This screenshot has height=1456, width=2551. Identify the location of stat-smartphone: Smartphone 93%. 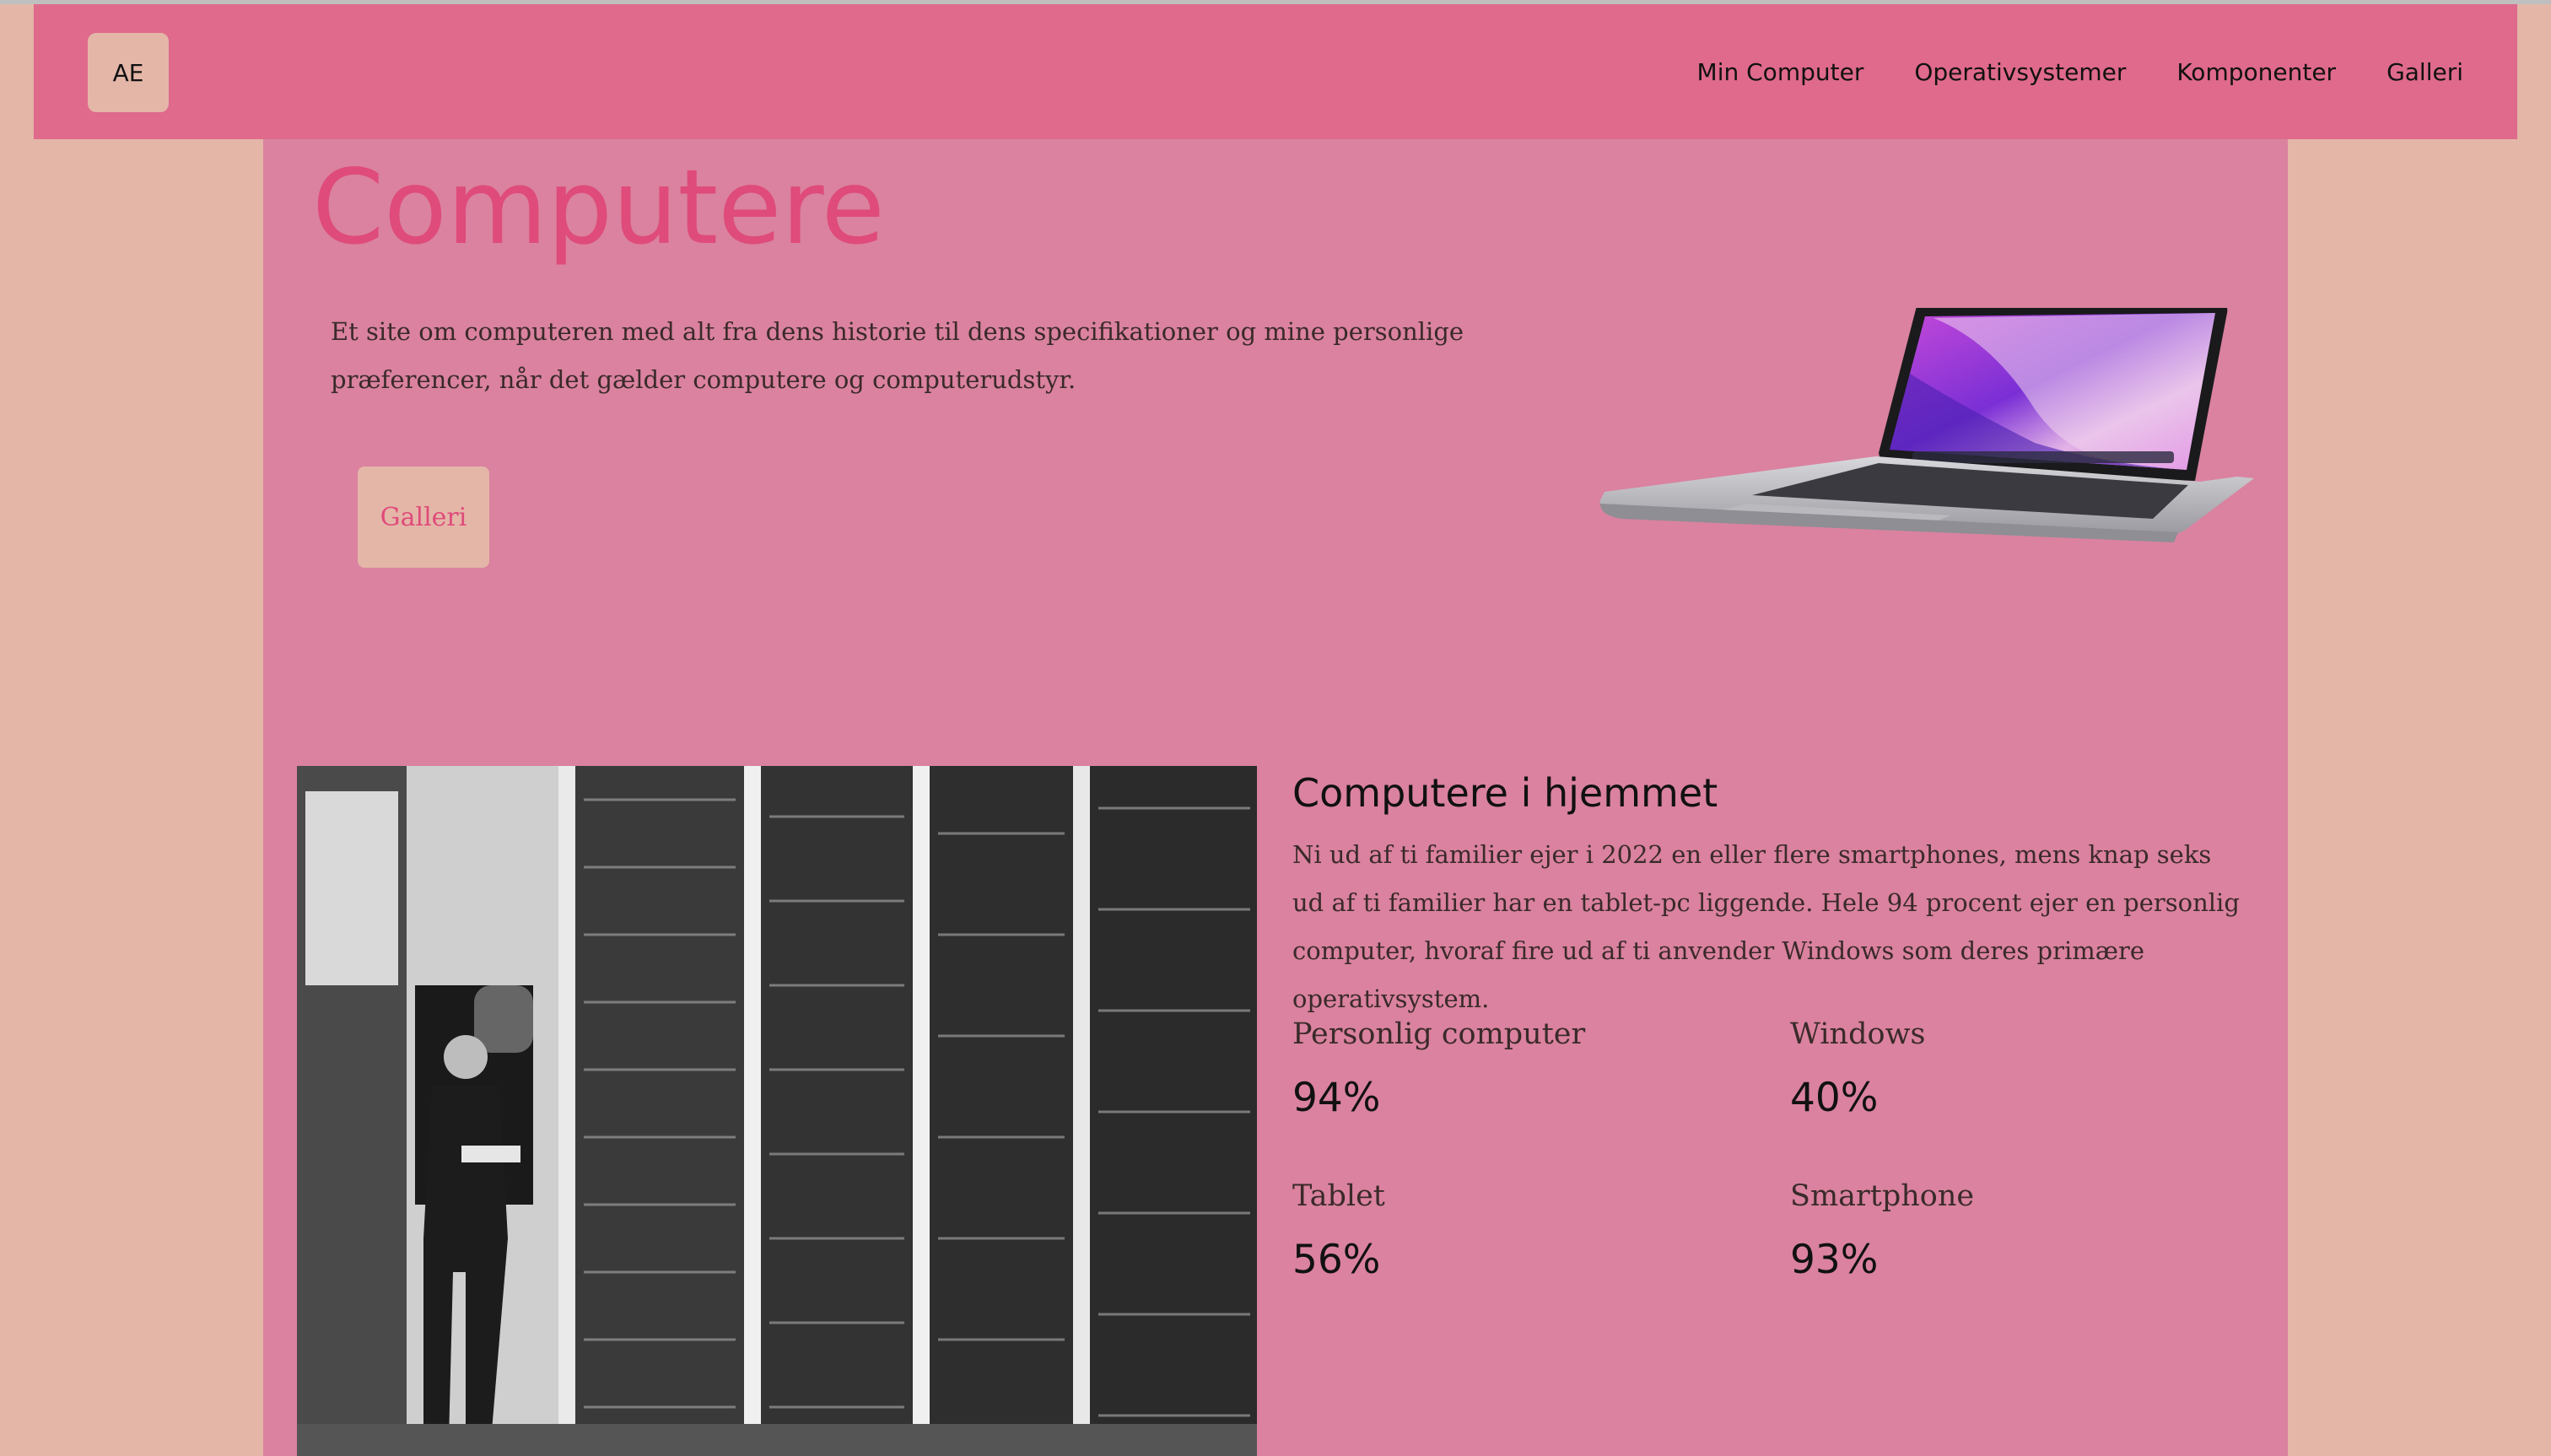
(2026, 1230).